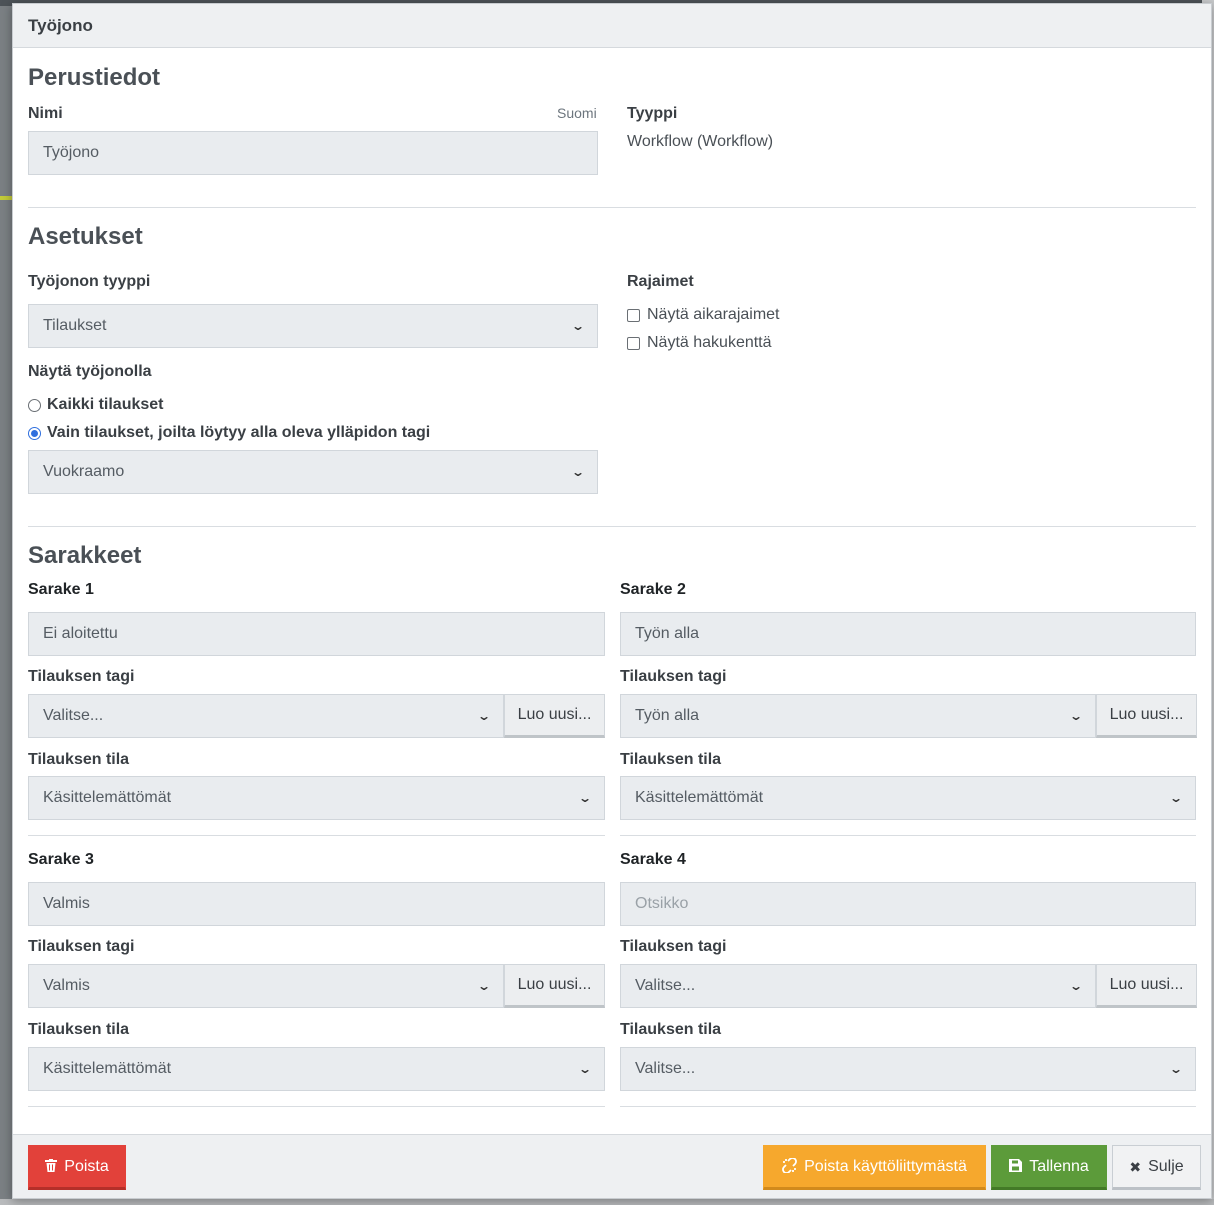  I want to click on queue-type-label: Työjonon tyyppi, so click(89, 281).